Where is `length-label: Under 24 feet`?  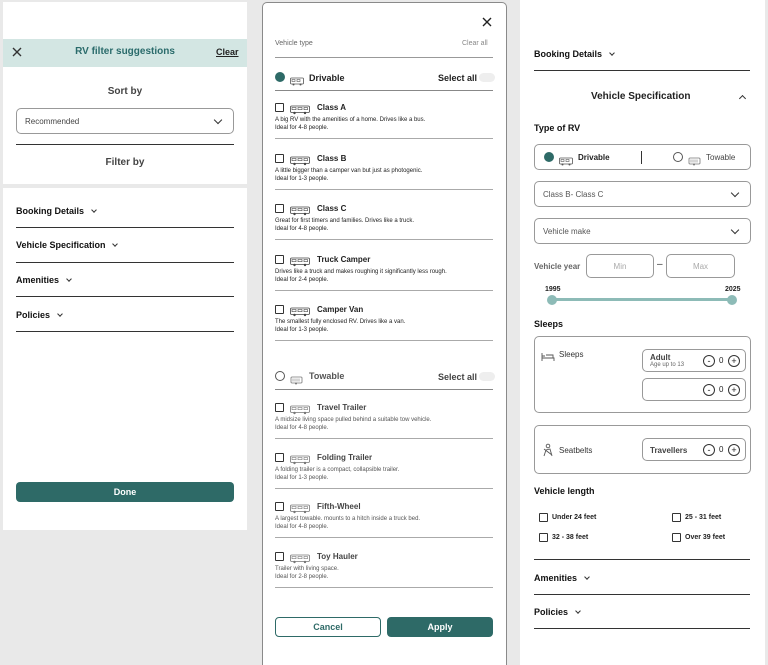
length-label: Under 24 feet is located at coordinates (574, 517).